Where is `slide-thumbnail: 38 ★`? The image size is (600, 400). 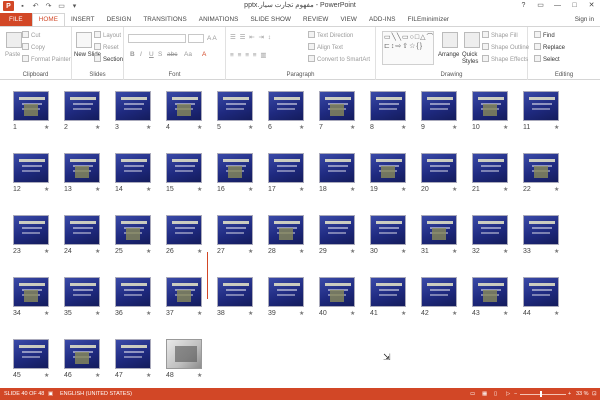
slide-thumbnail: 38 ★ is located at coordinates (235, 297).